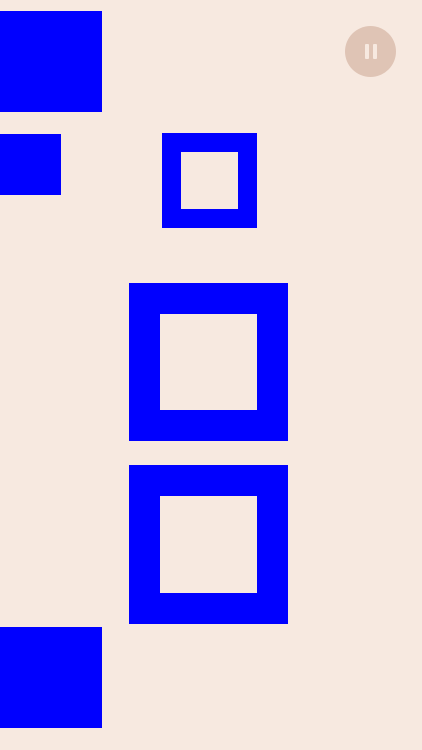 Image resolution: width=422 pixels, height=750 pixels. Describe the element at coordinates (366, 51) in the screenshot. I see `pause-bar-left` at that location.